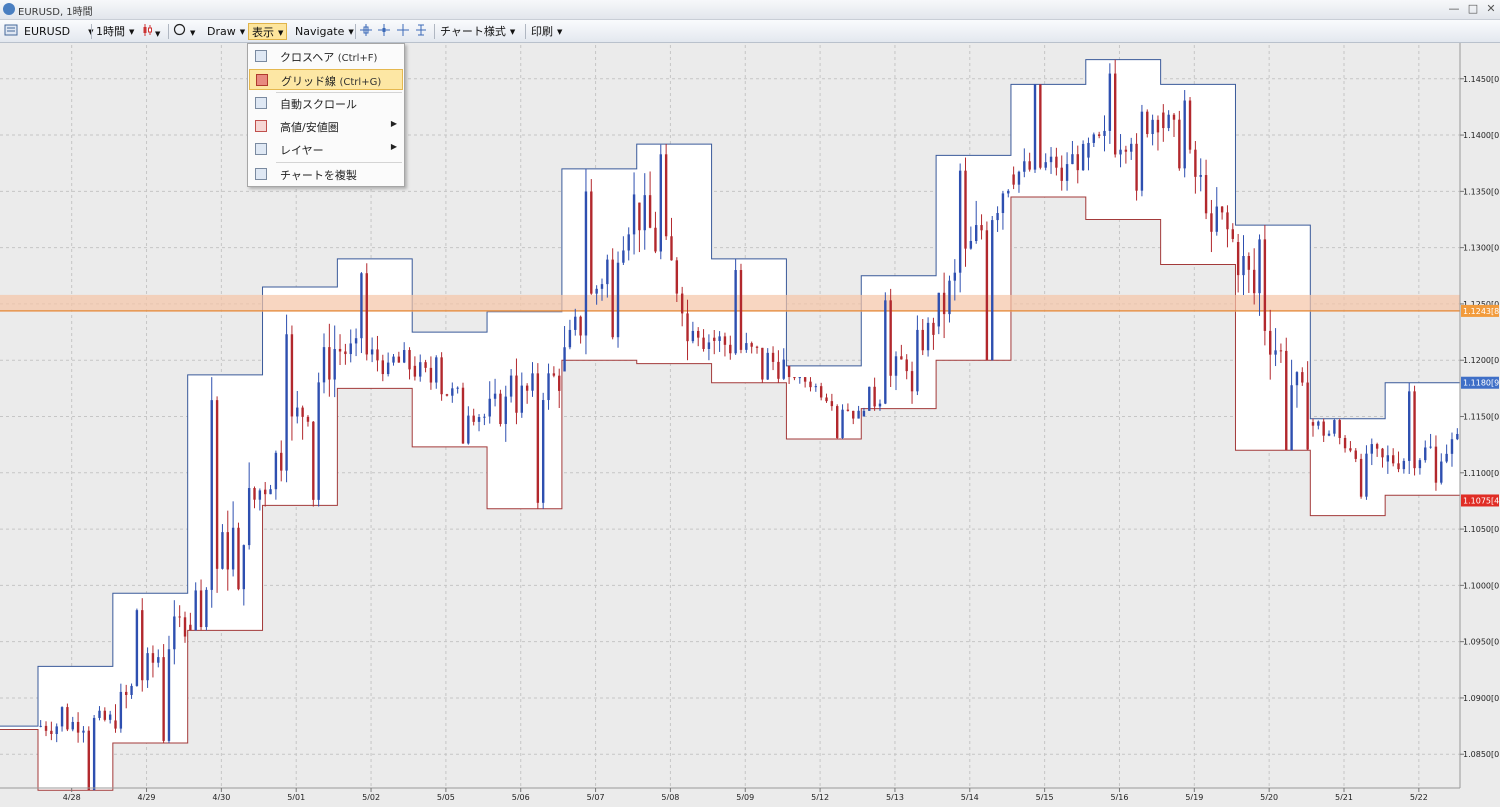 The width and height of the screenshot is (1500, 807). I want to click on menu-item-high-low-zone: 高値/安値圏 ▶, so click(326, 126).